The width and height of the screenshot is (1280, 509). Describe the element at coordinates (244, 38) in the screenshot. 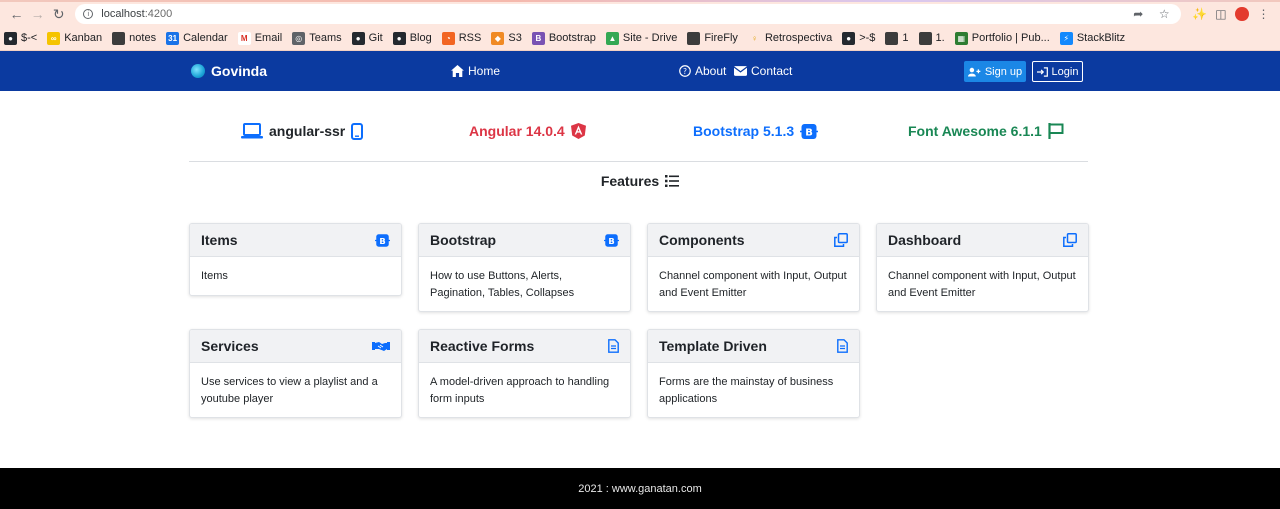

I see `gmail-icon: M` at that location.